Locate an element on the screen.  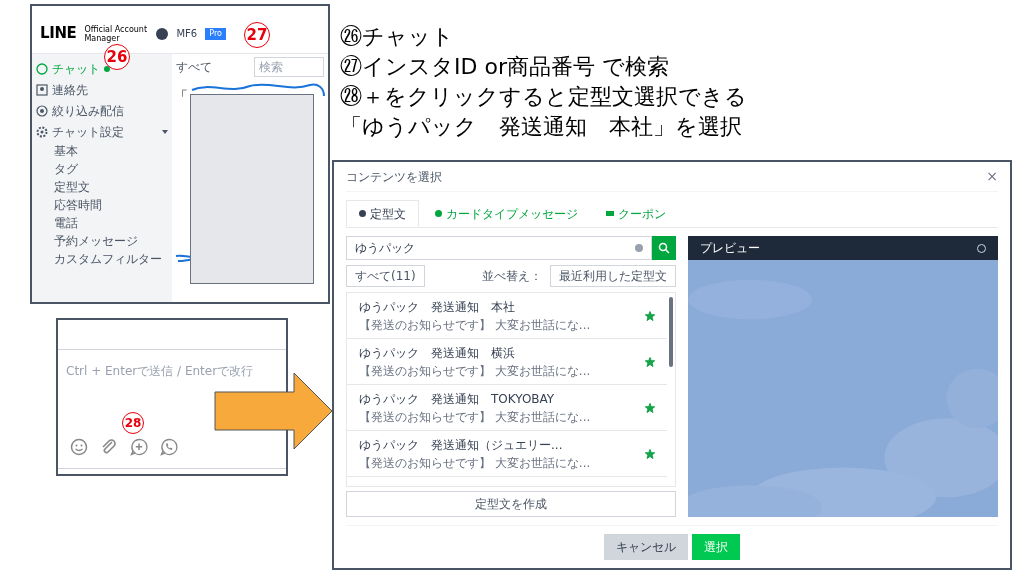
caret-icon is located at coordinates (165, 131).